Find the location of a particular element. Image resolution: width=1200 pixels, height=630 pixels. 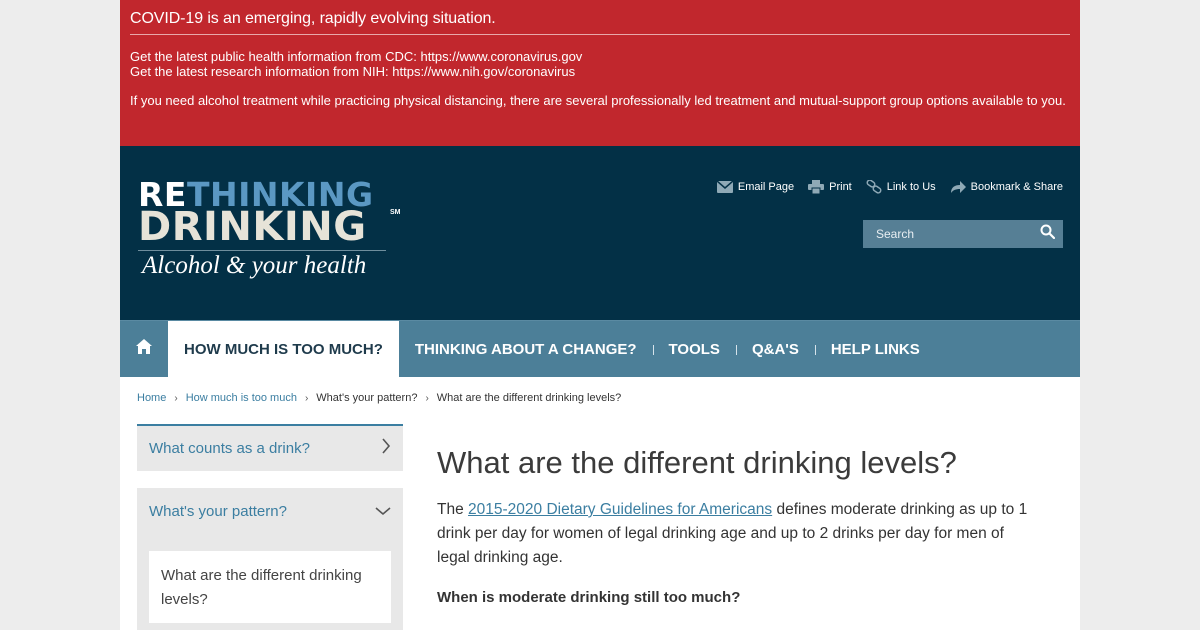

logo-service-mark: SM is located at coordinates (395, 212).